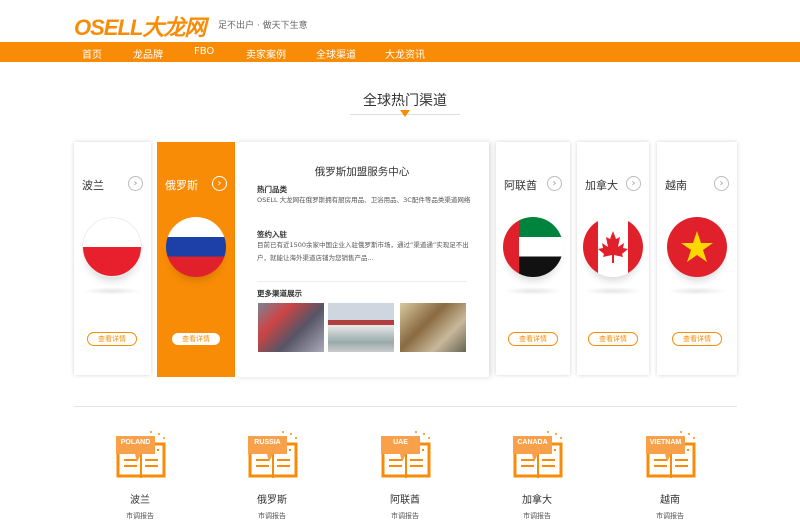  I want to click on report-book-icon: POLAND, so click(140, 454).